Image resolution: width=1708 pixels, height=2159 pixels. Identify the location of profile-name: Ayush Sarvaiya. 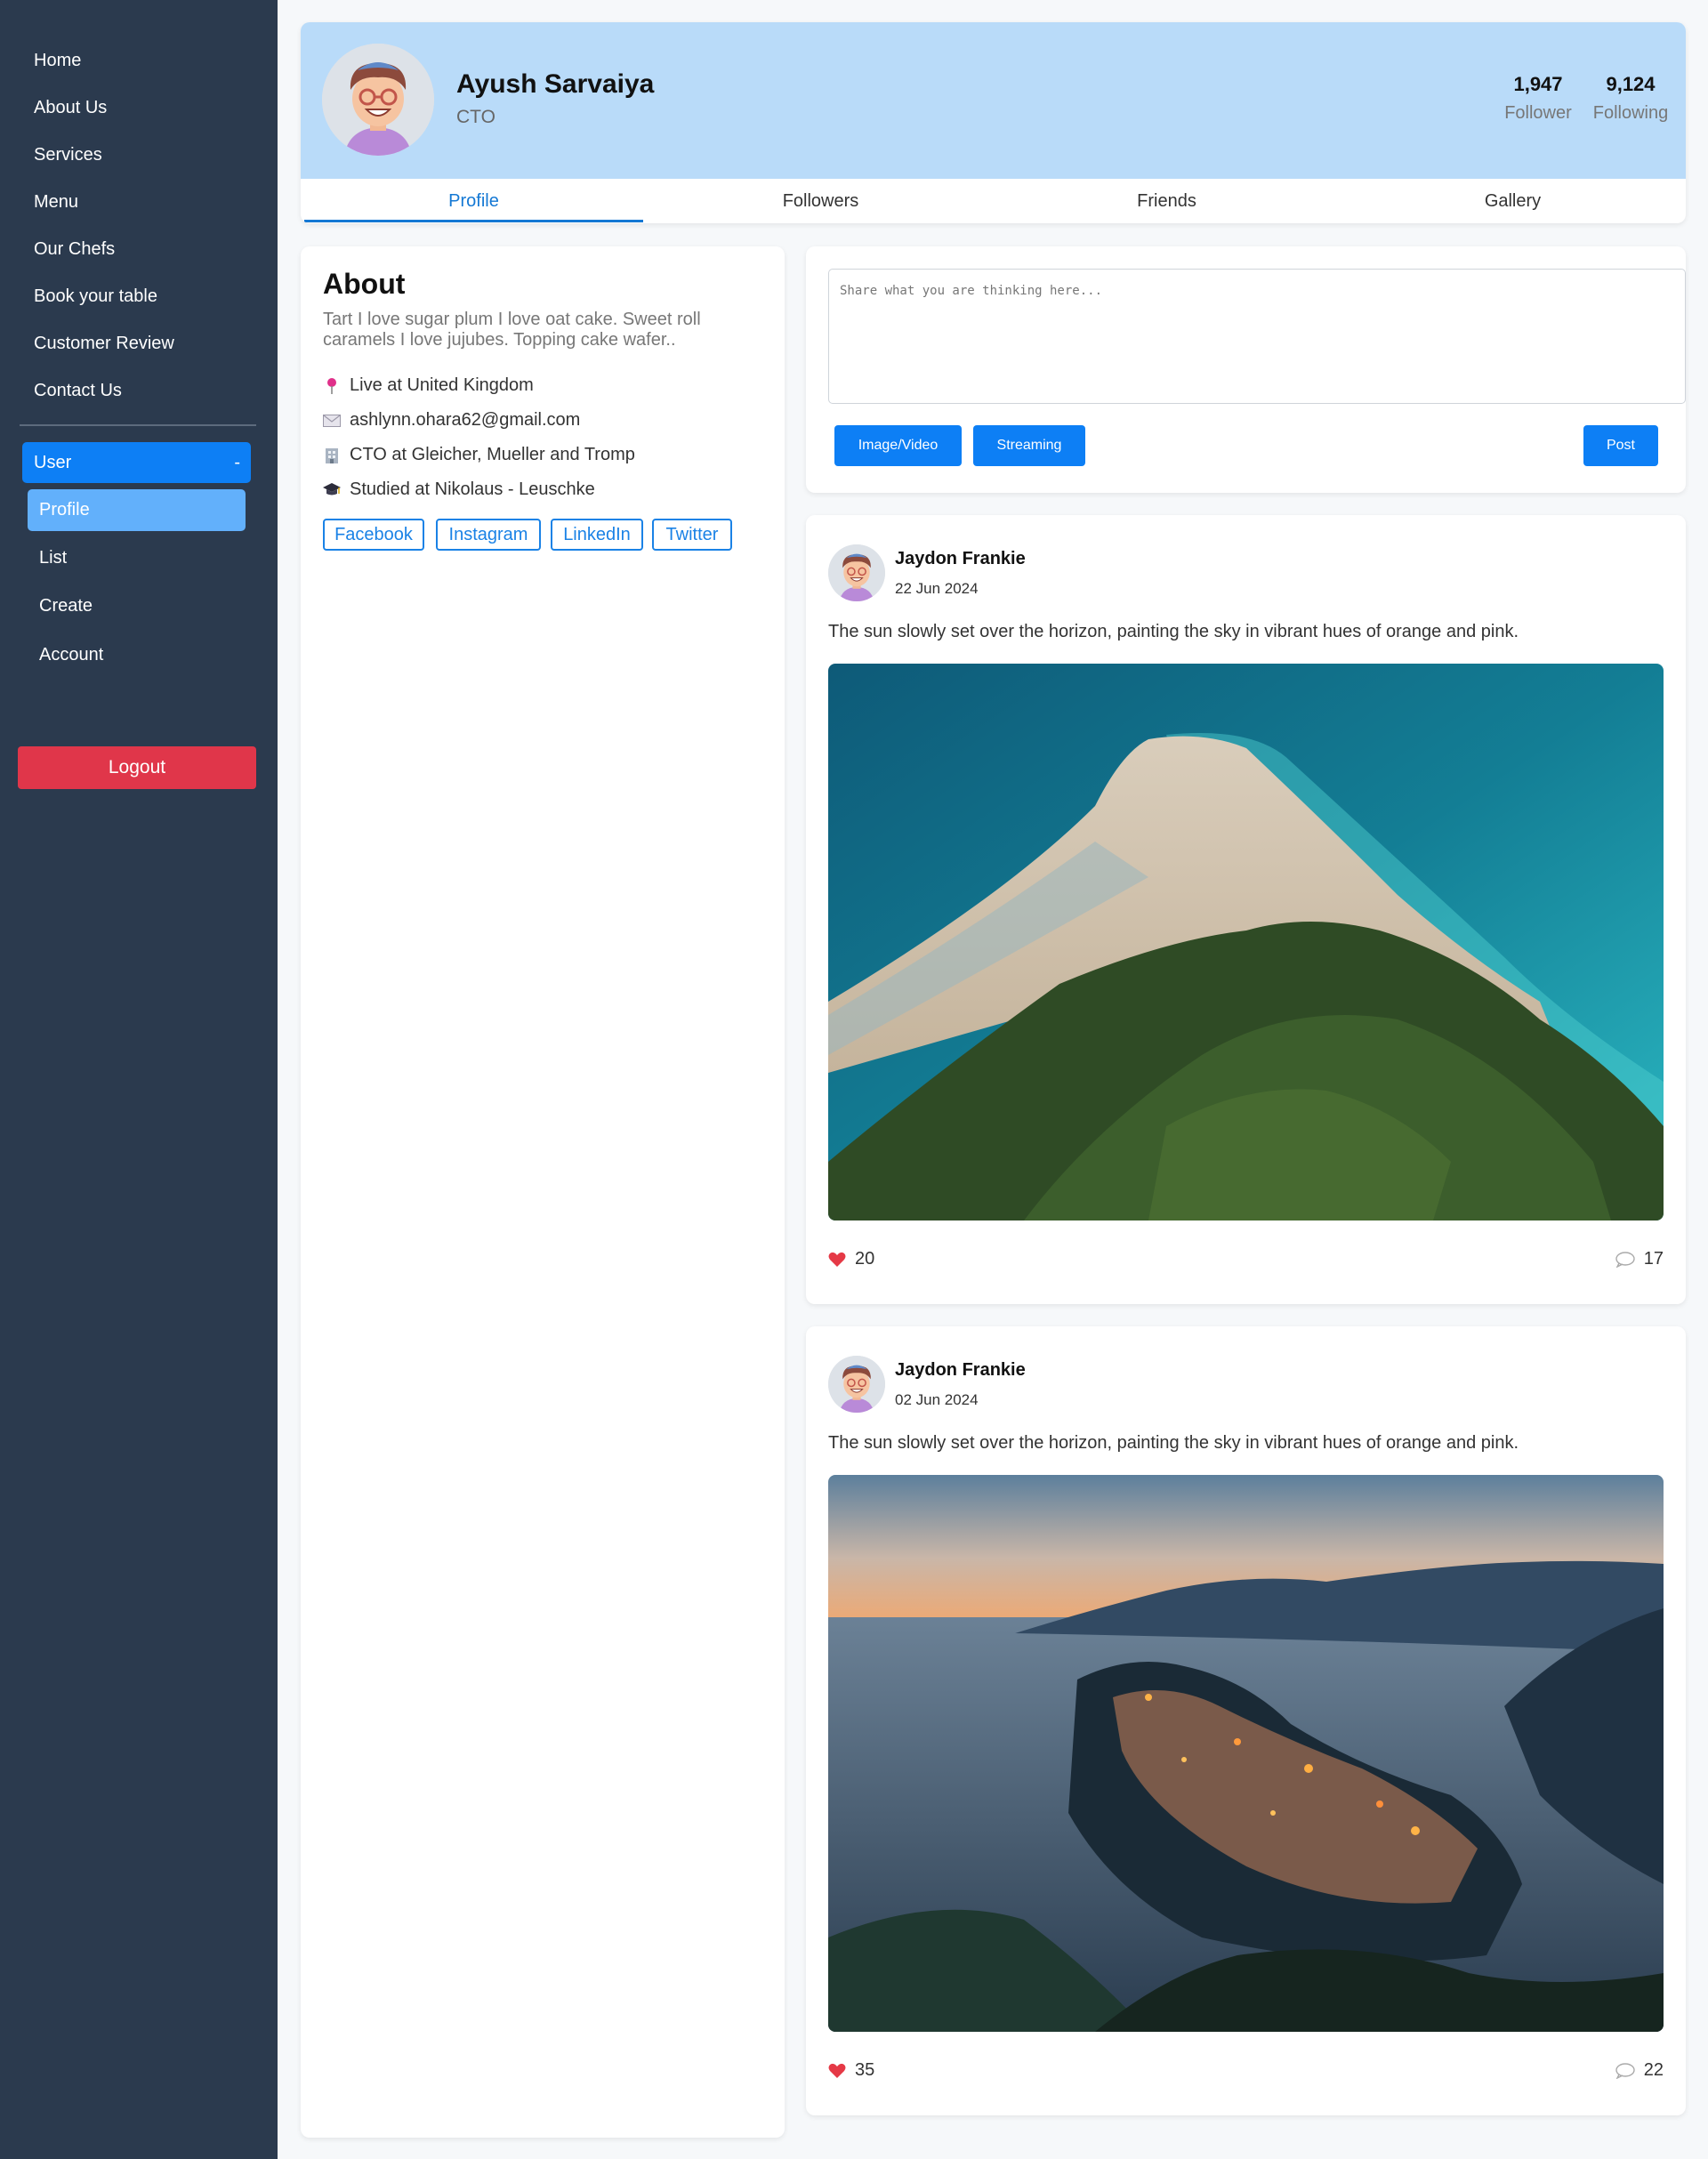
(555, 84).